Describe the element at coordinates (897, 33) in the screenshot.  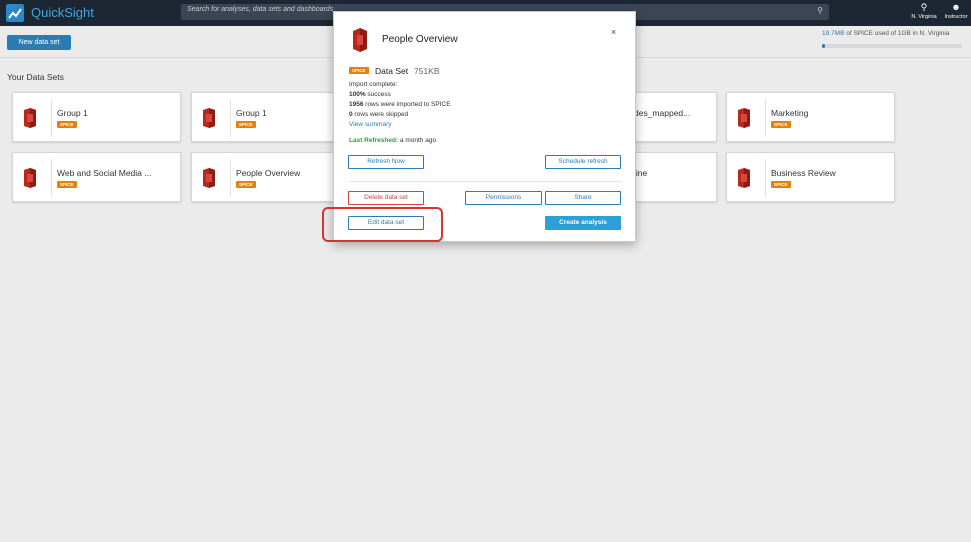
I see `spice-usage-rest: of SPICE used of 1GB in N. Virginia` at that location.